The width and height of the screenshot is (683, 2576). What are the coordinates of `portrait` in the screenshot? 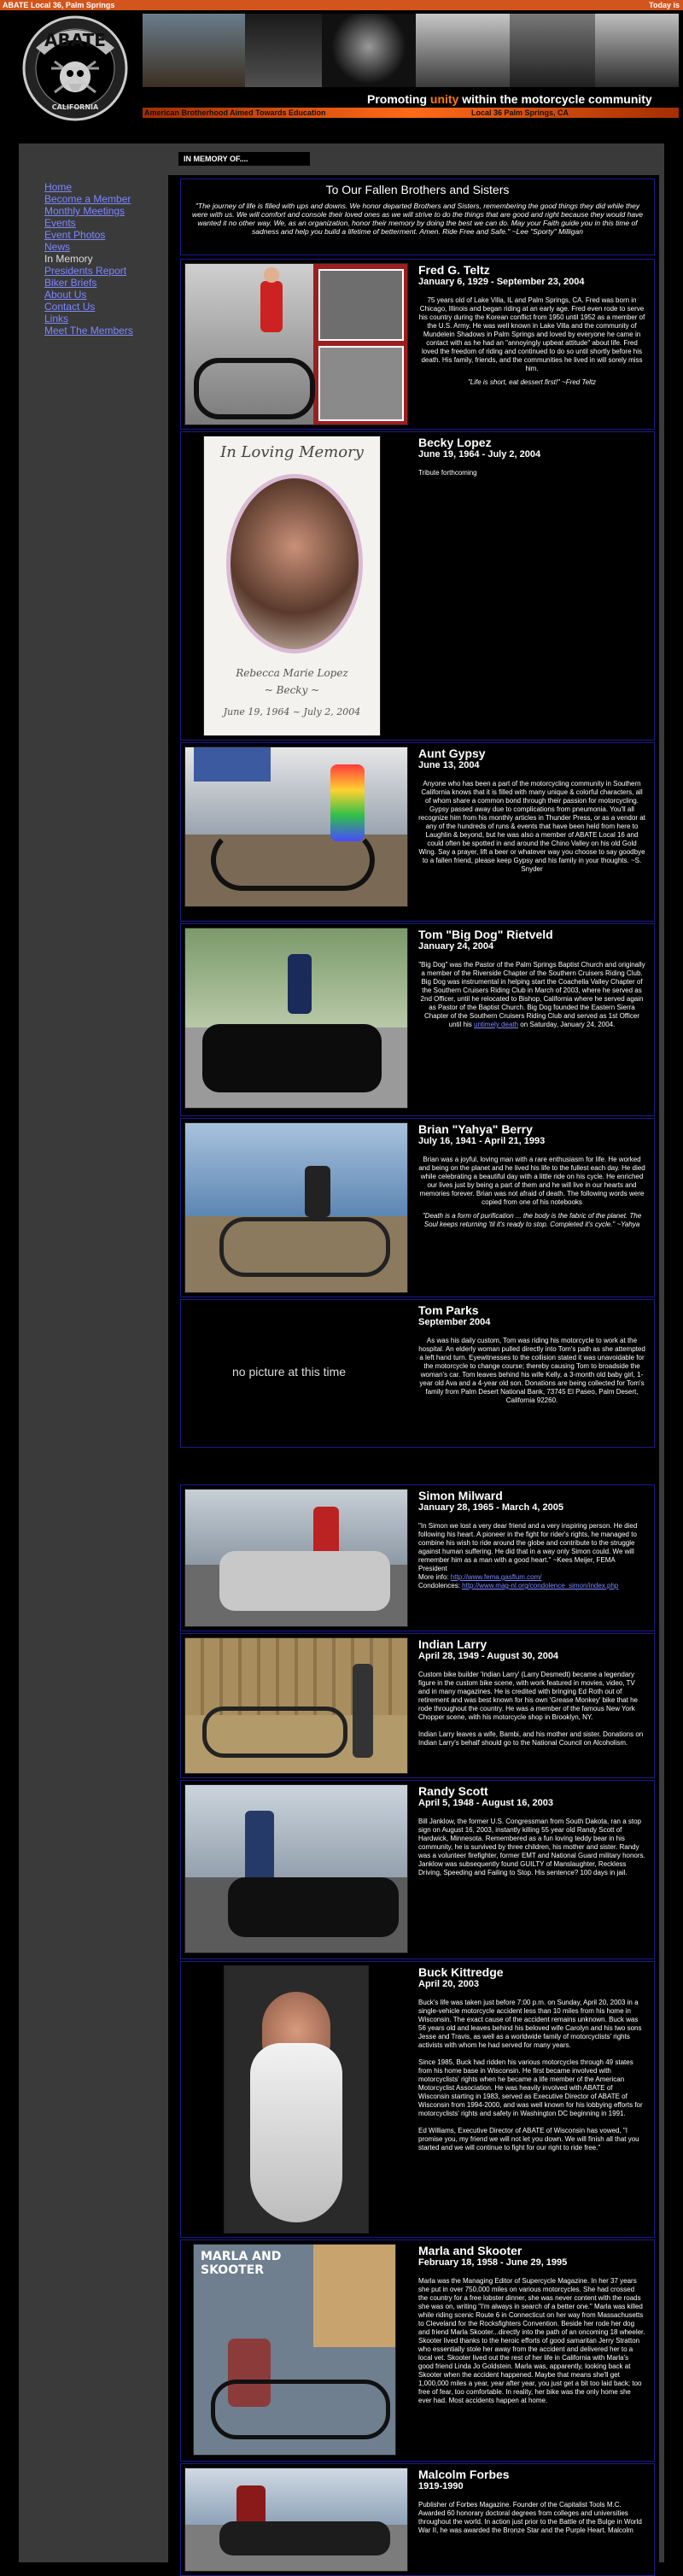 It's located at (294, 563).